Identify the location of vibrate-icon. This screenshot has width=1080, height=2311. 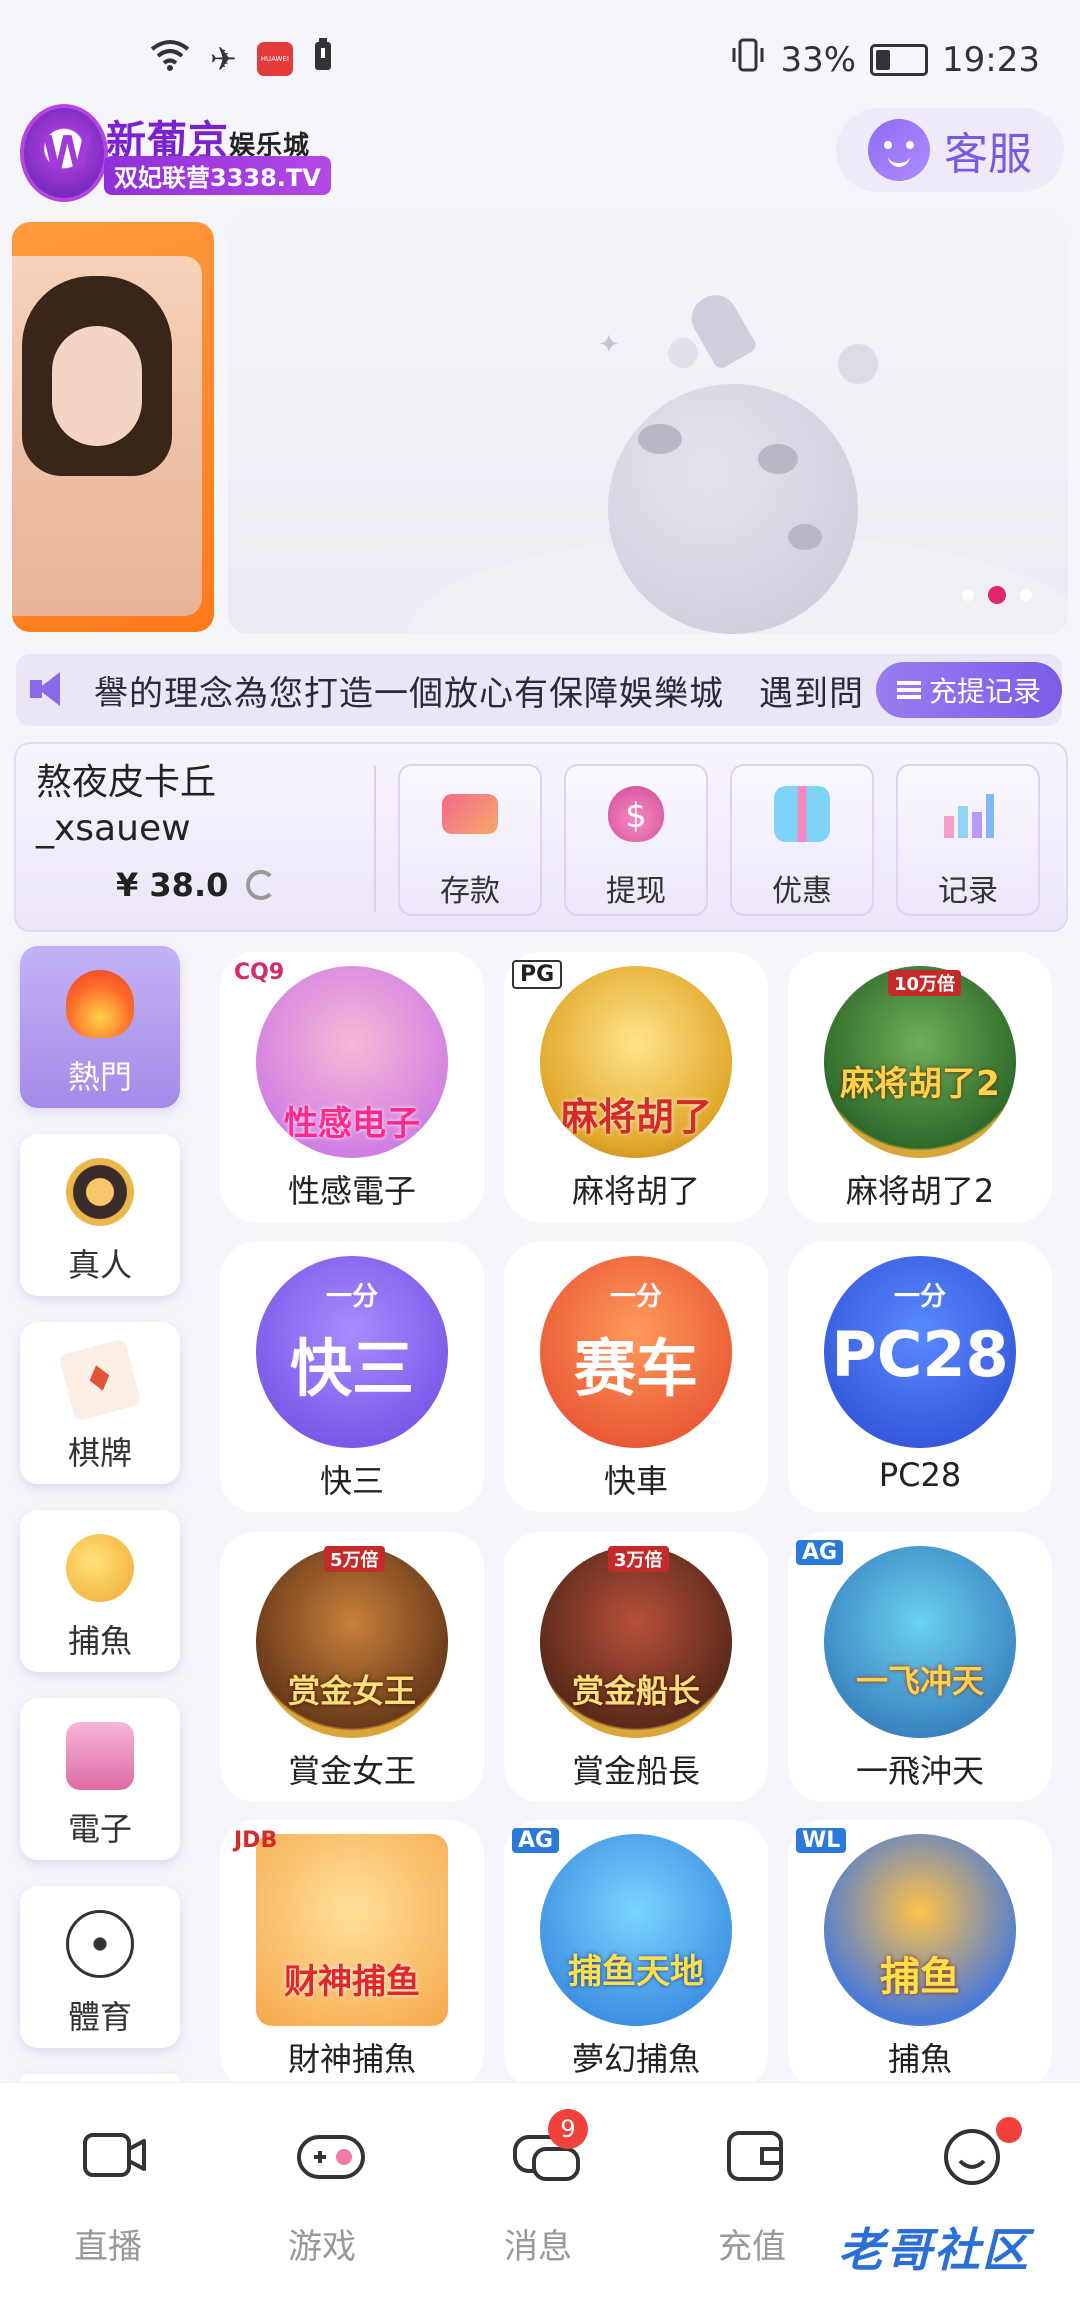
(748, 59).